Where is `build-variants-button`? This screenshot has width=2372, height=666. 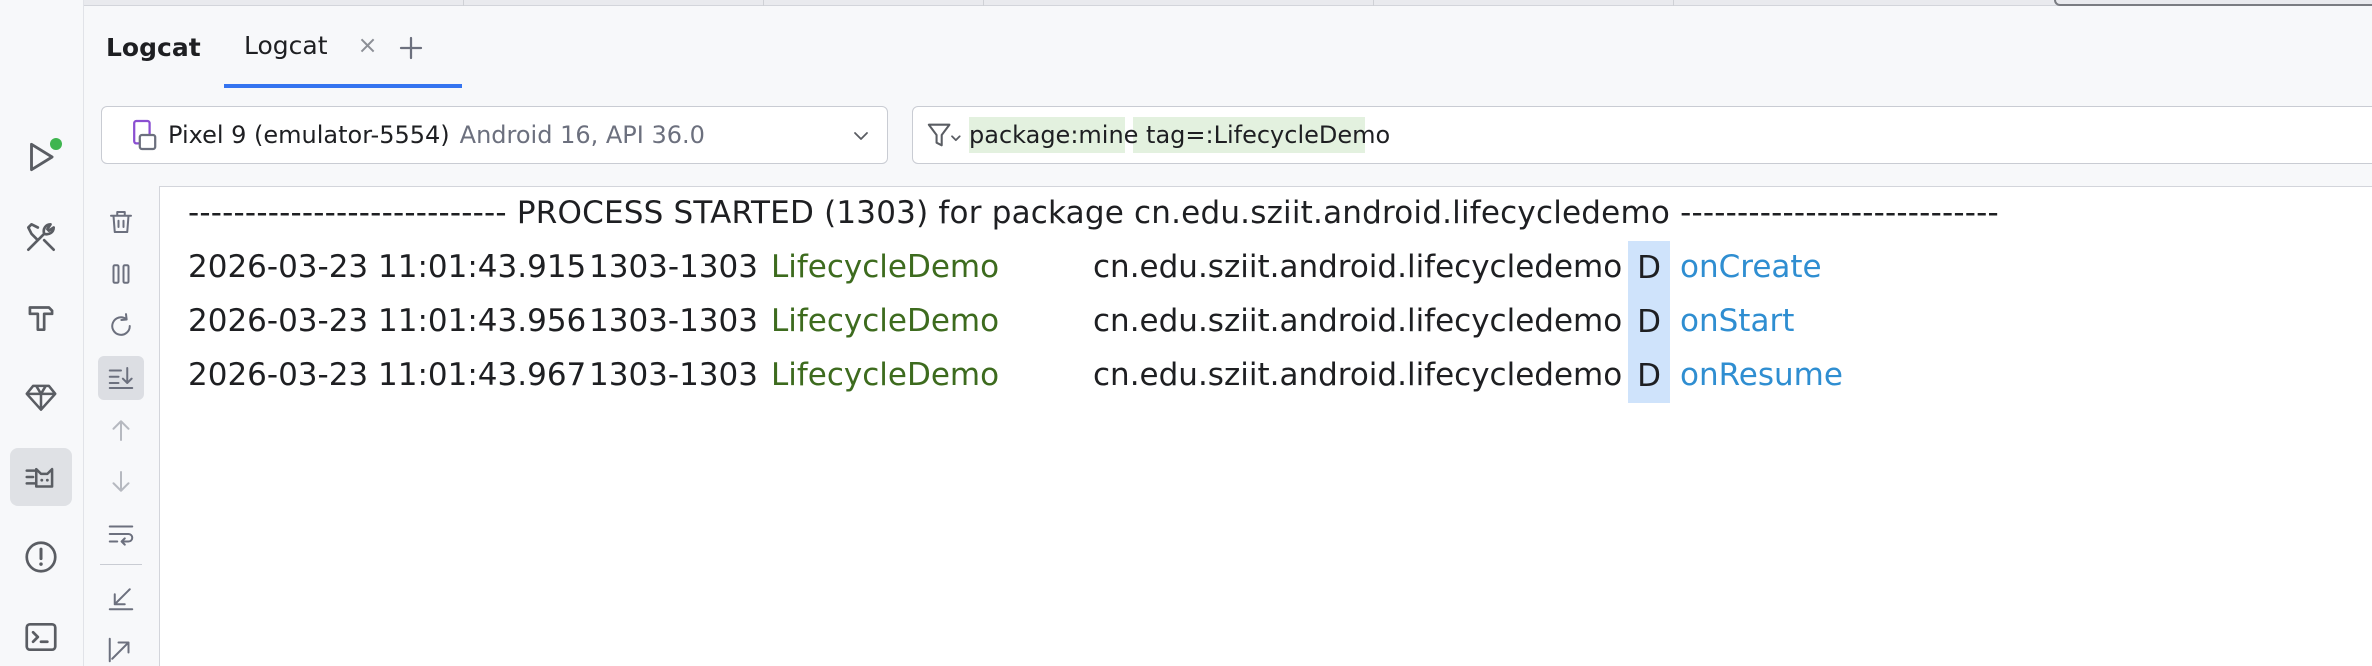 build-variants-button is located at coordinates (41, 237).